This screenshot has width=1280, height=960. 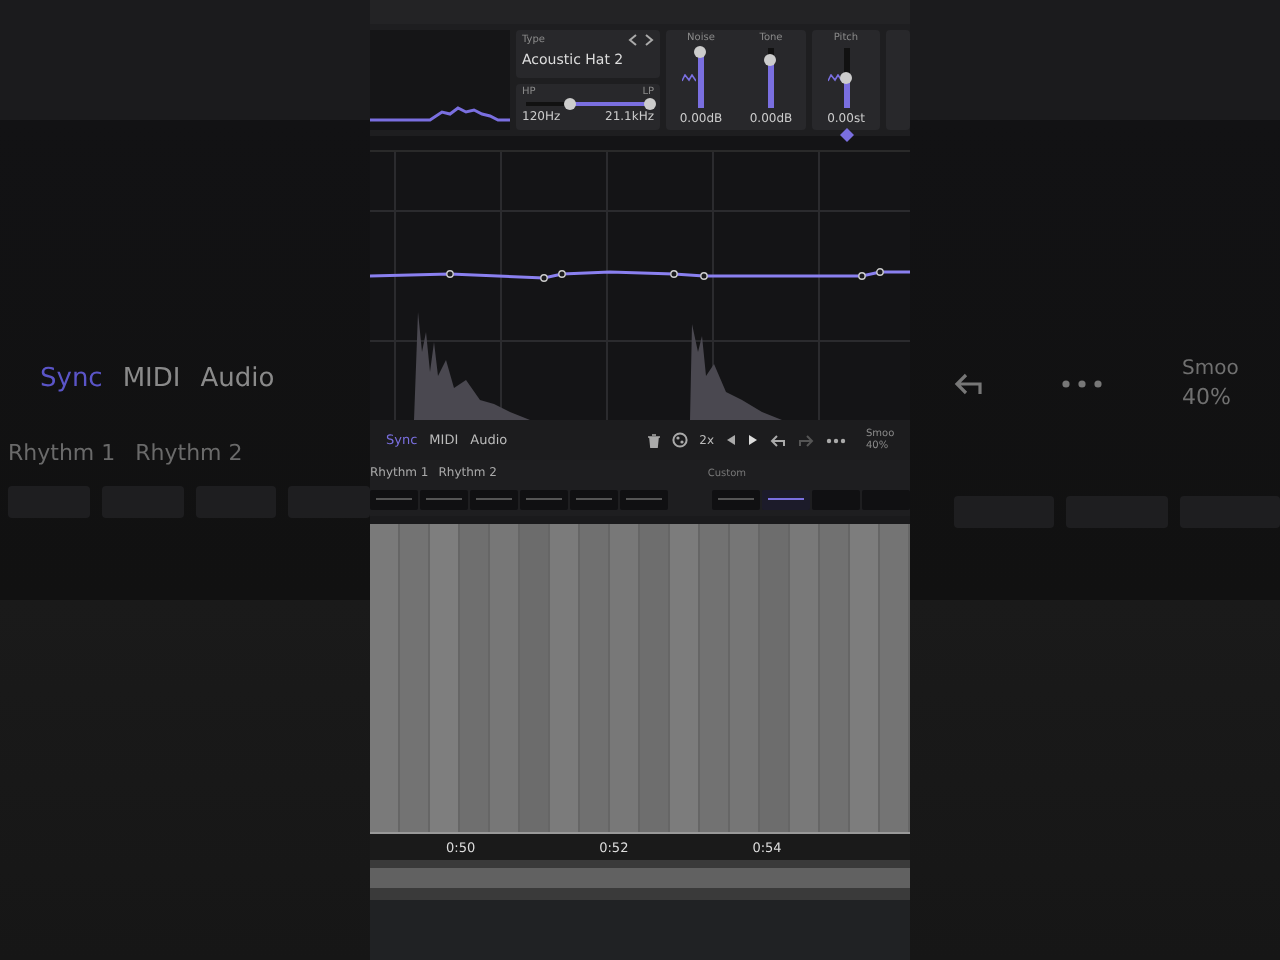 I want to click on pattern-label: Rhythm 2, so click(x=189, y=453).